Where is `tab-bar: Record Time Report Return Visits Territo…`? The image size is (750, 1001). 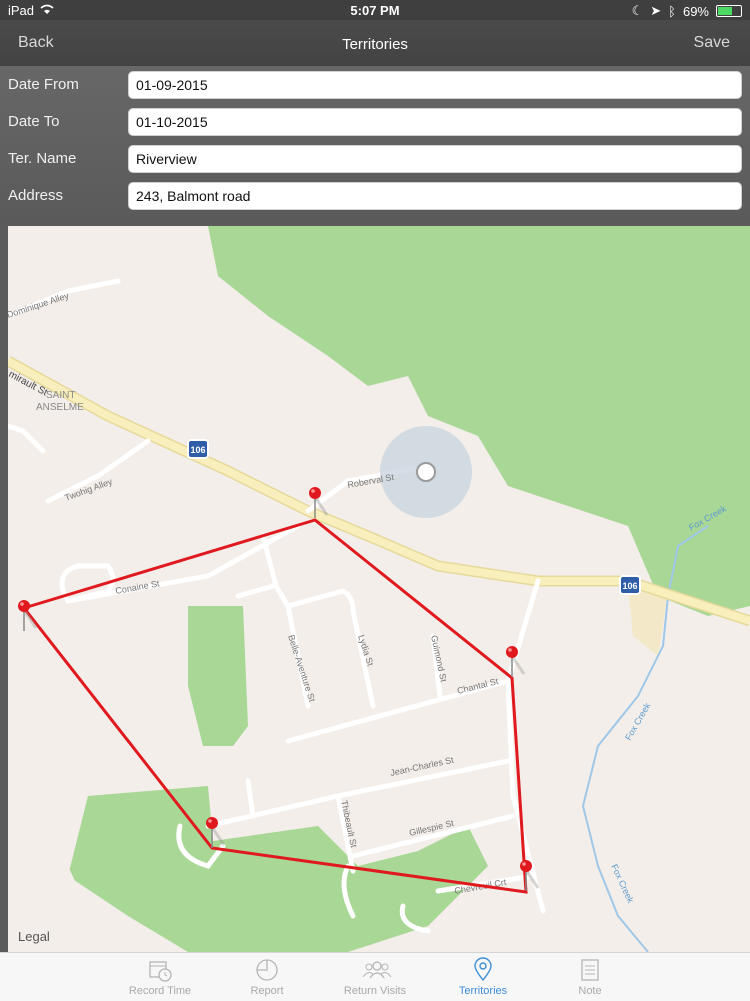 tab-bar: Record Time Report Return Visits Territo… is located at coordinates (375, 976).